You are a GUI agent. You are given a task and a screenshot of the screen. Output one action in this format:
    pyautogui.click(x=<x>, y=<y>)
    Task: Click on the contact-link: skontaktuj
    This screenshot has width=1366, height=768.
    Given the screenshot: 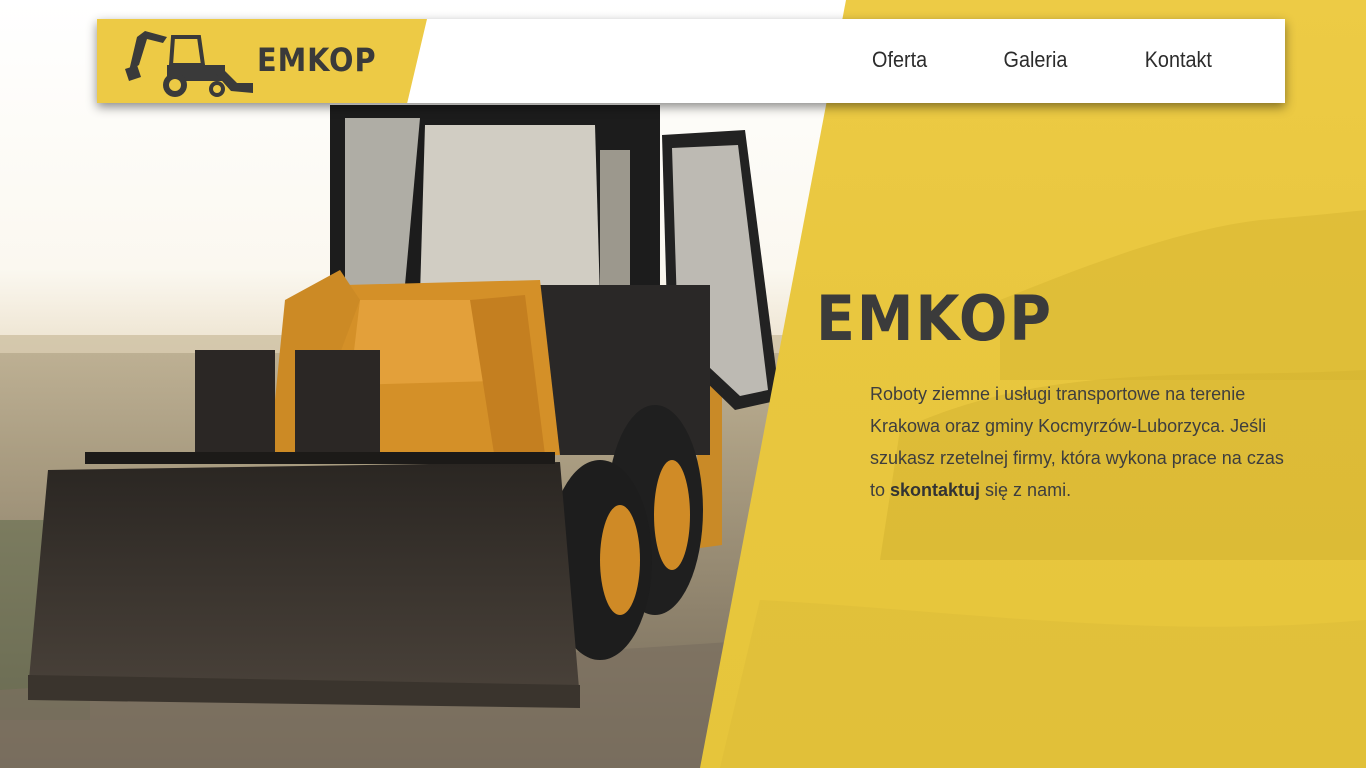 What is the action you would take?
    pyautogui.click(x=935, y=490)
    